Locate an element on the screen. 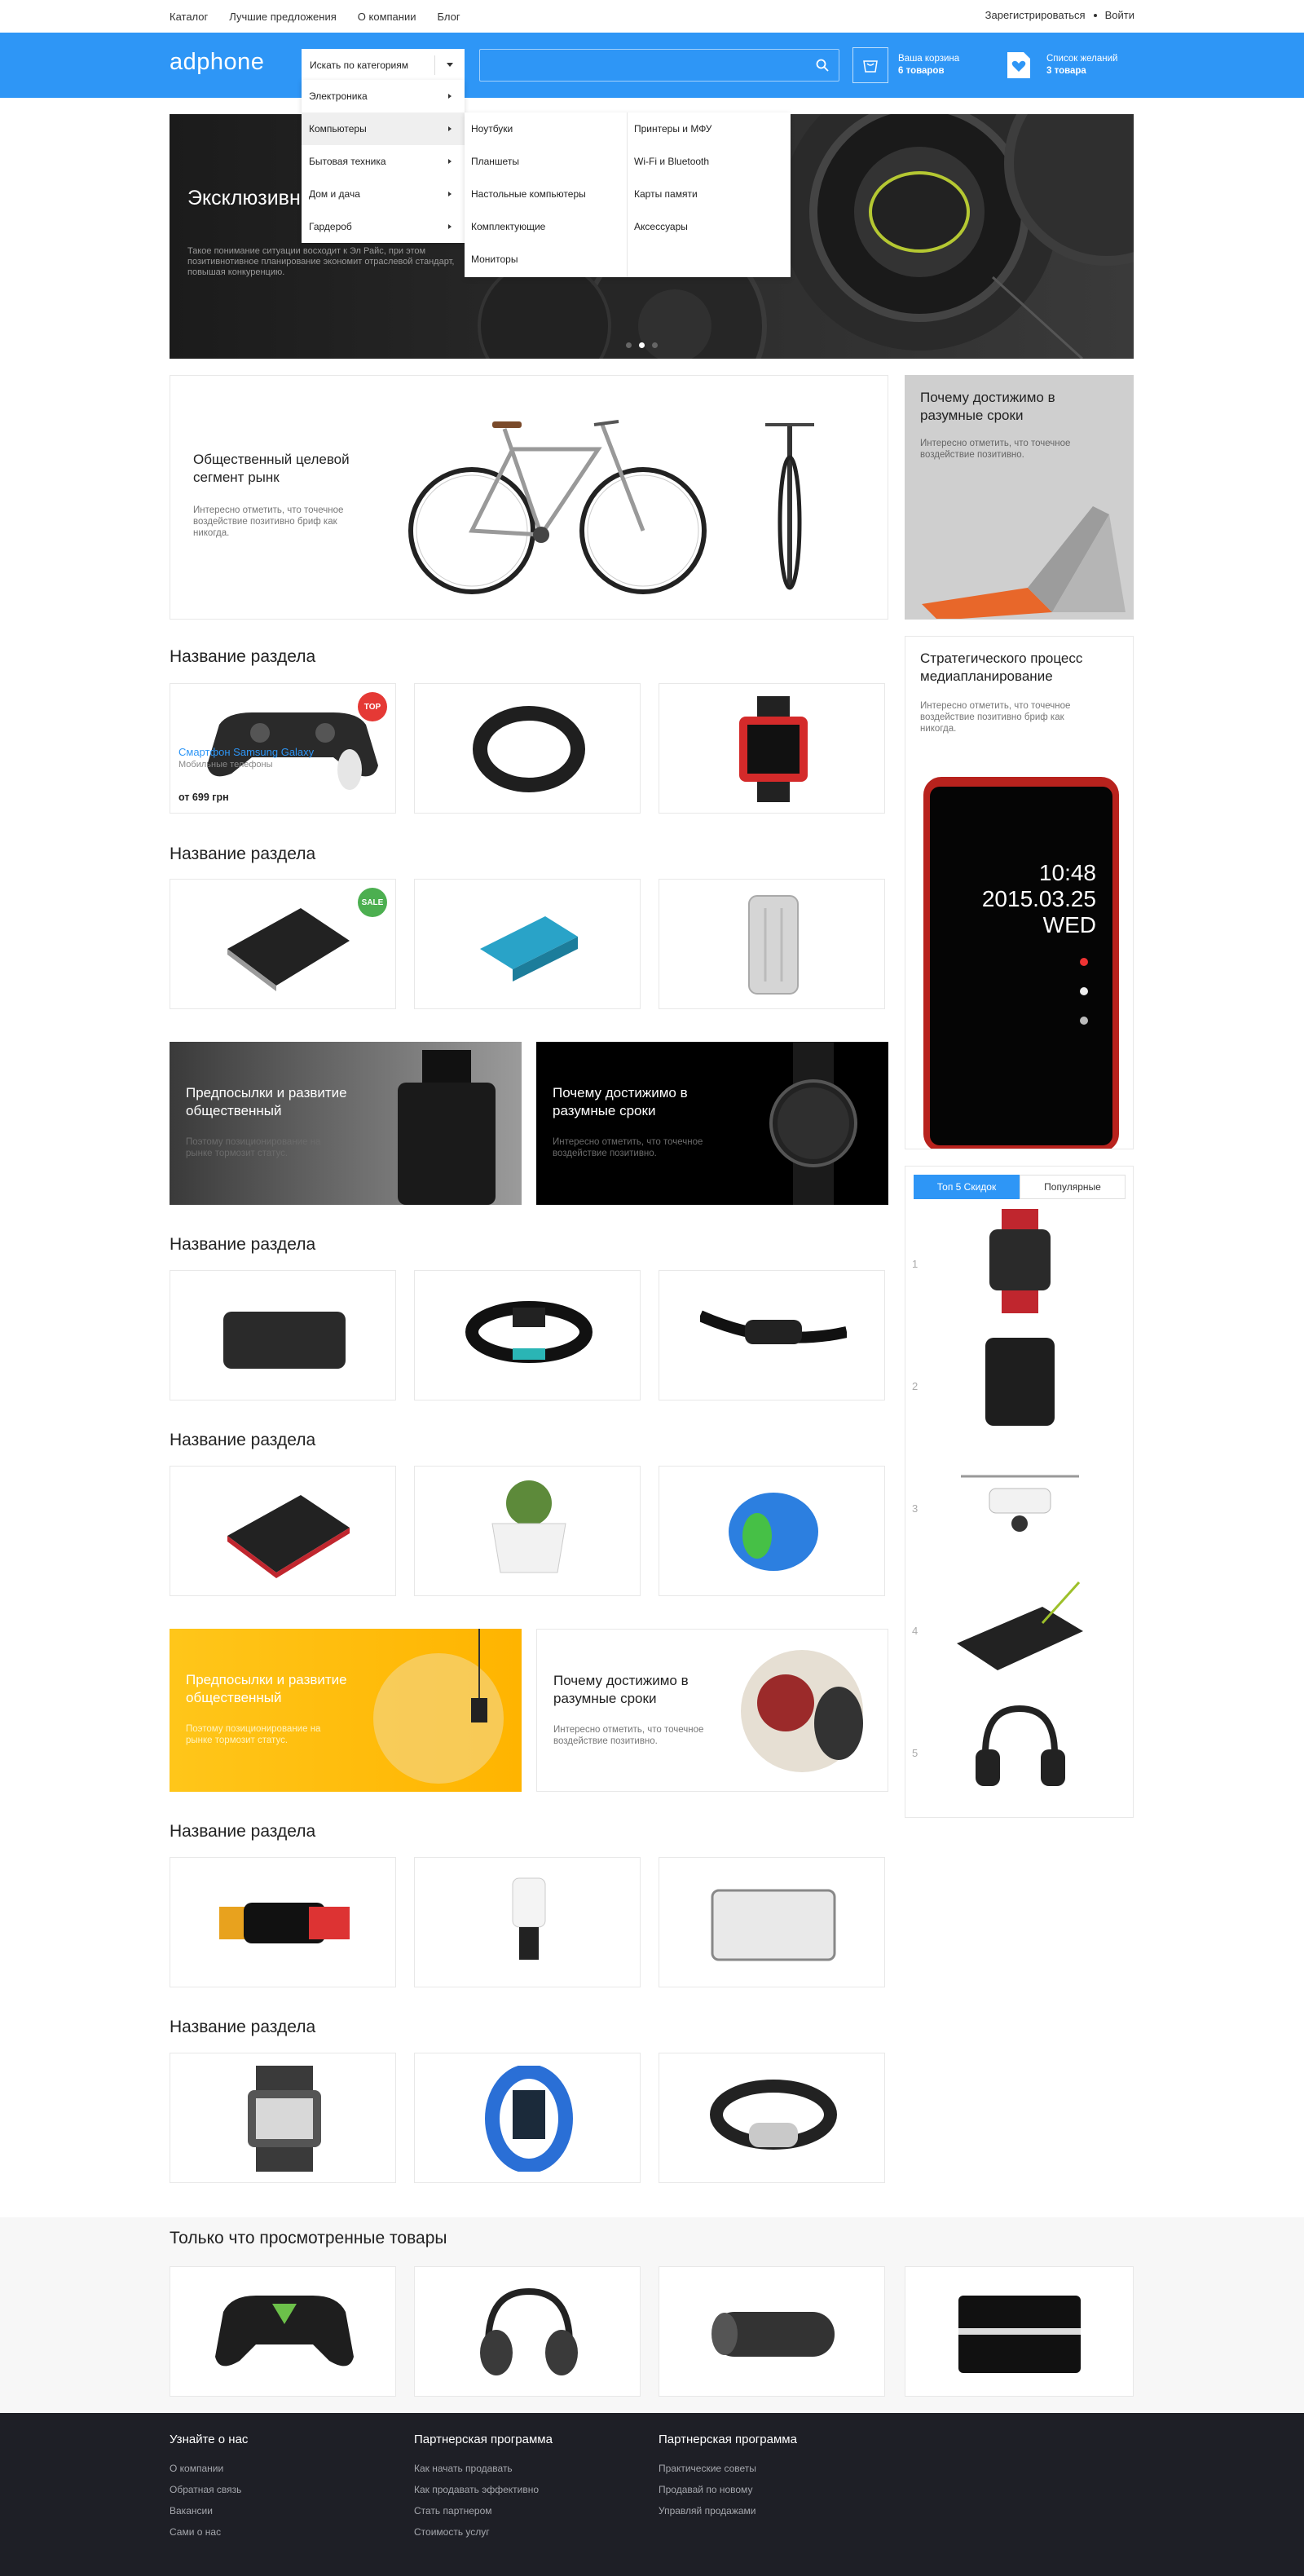 The height and width of the screenshot is (2576, 1304). footer-link: Обратная связь is located at coordinates (209, 2489).